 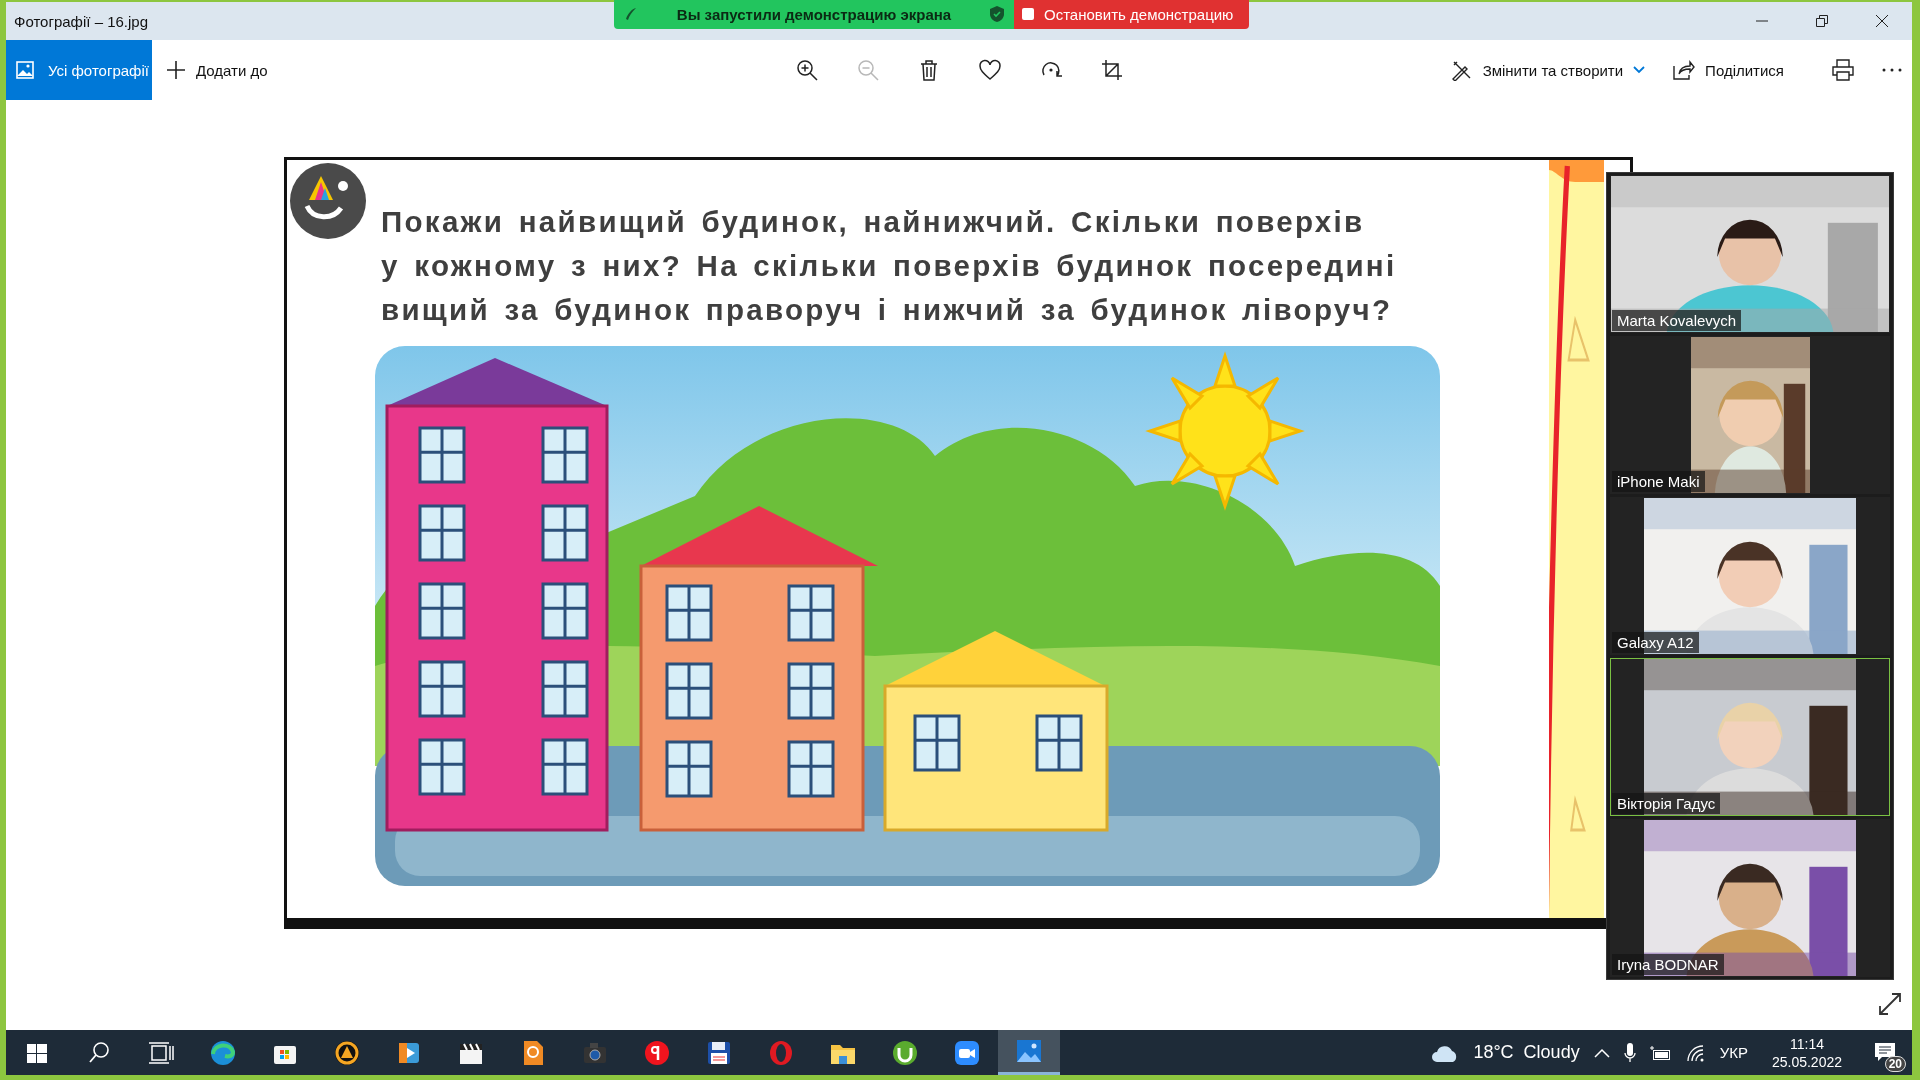 What do you see at coordinates (1750, 576) in the screenshot?
I see `video-tile: Galaxy A12` at bounding box center [1750, 576].